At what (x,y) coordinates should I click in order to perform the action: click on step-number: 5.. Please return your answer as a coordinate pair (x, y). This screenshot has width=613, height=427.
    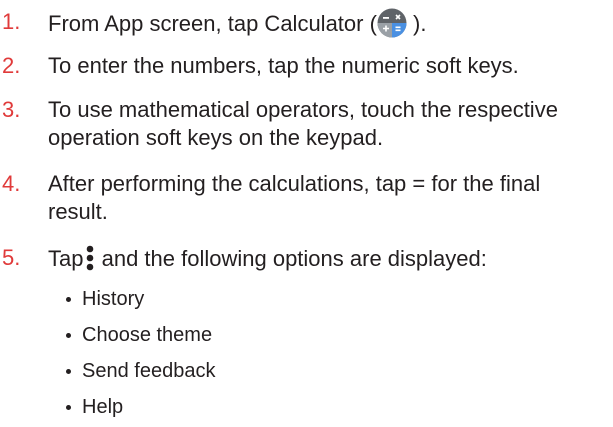
    Looking at the image, I should click on (11, 257).